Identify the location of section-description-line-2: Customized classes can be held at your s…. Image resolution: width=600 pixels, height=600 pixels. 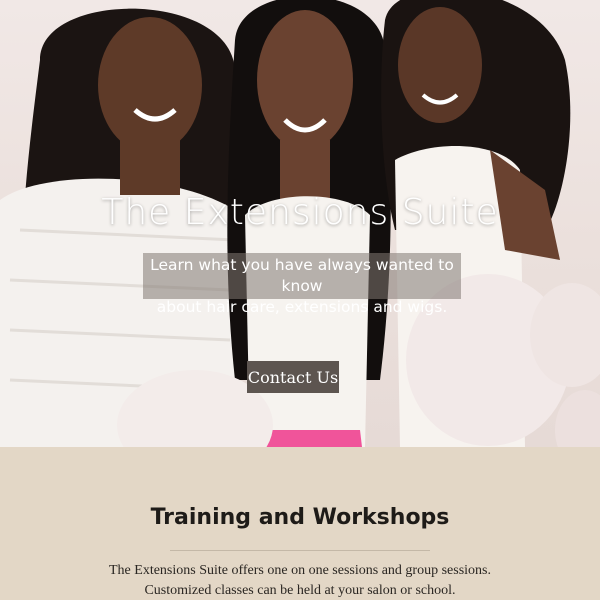
(300, 590).